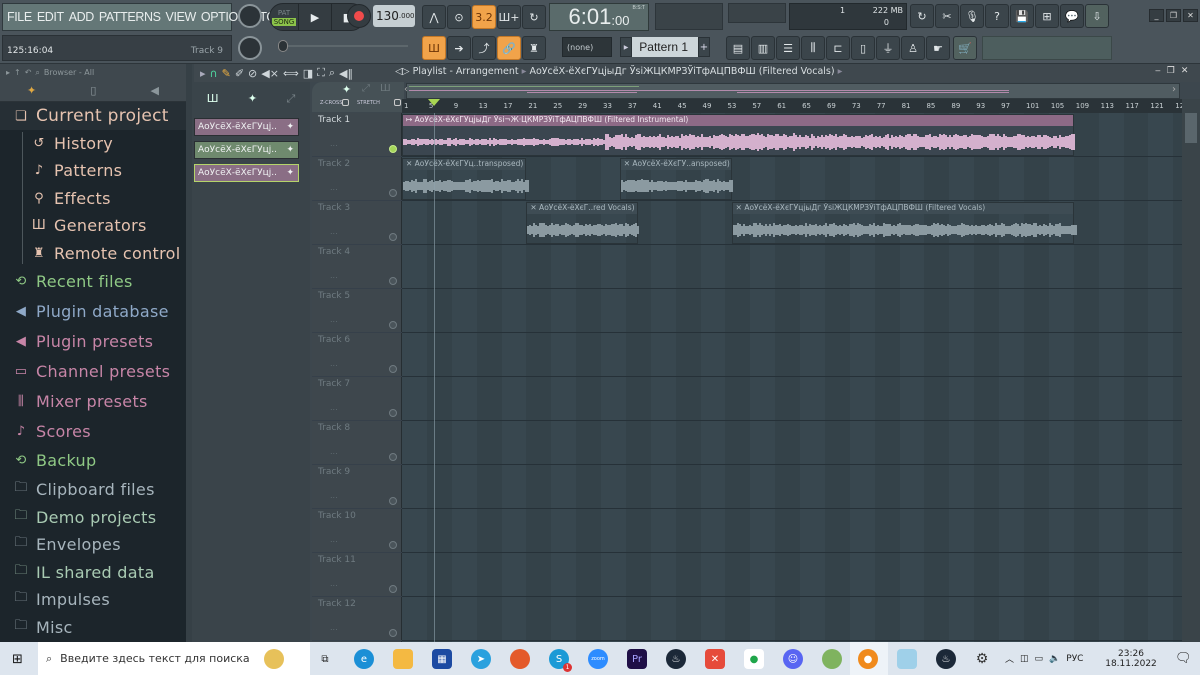  Describe the element at coordinates (1054, 659) in the screenshot. I see `volume-icon: 🔈` at that location.